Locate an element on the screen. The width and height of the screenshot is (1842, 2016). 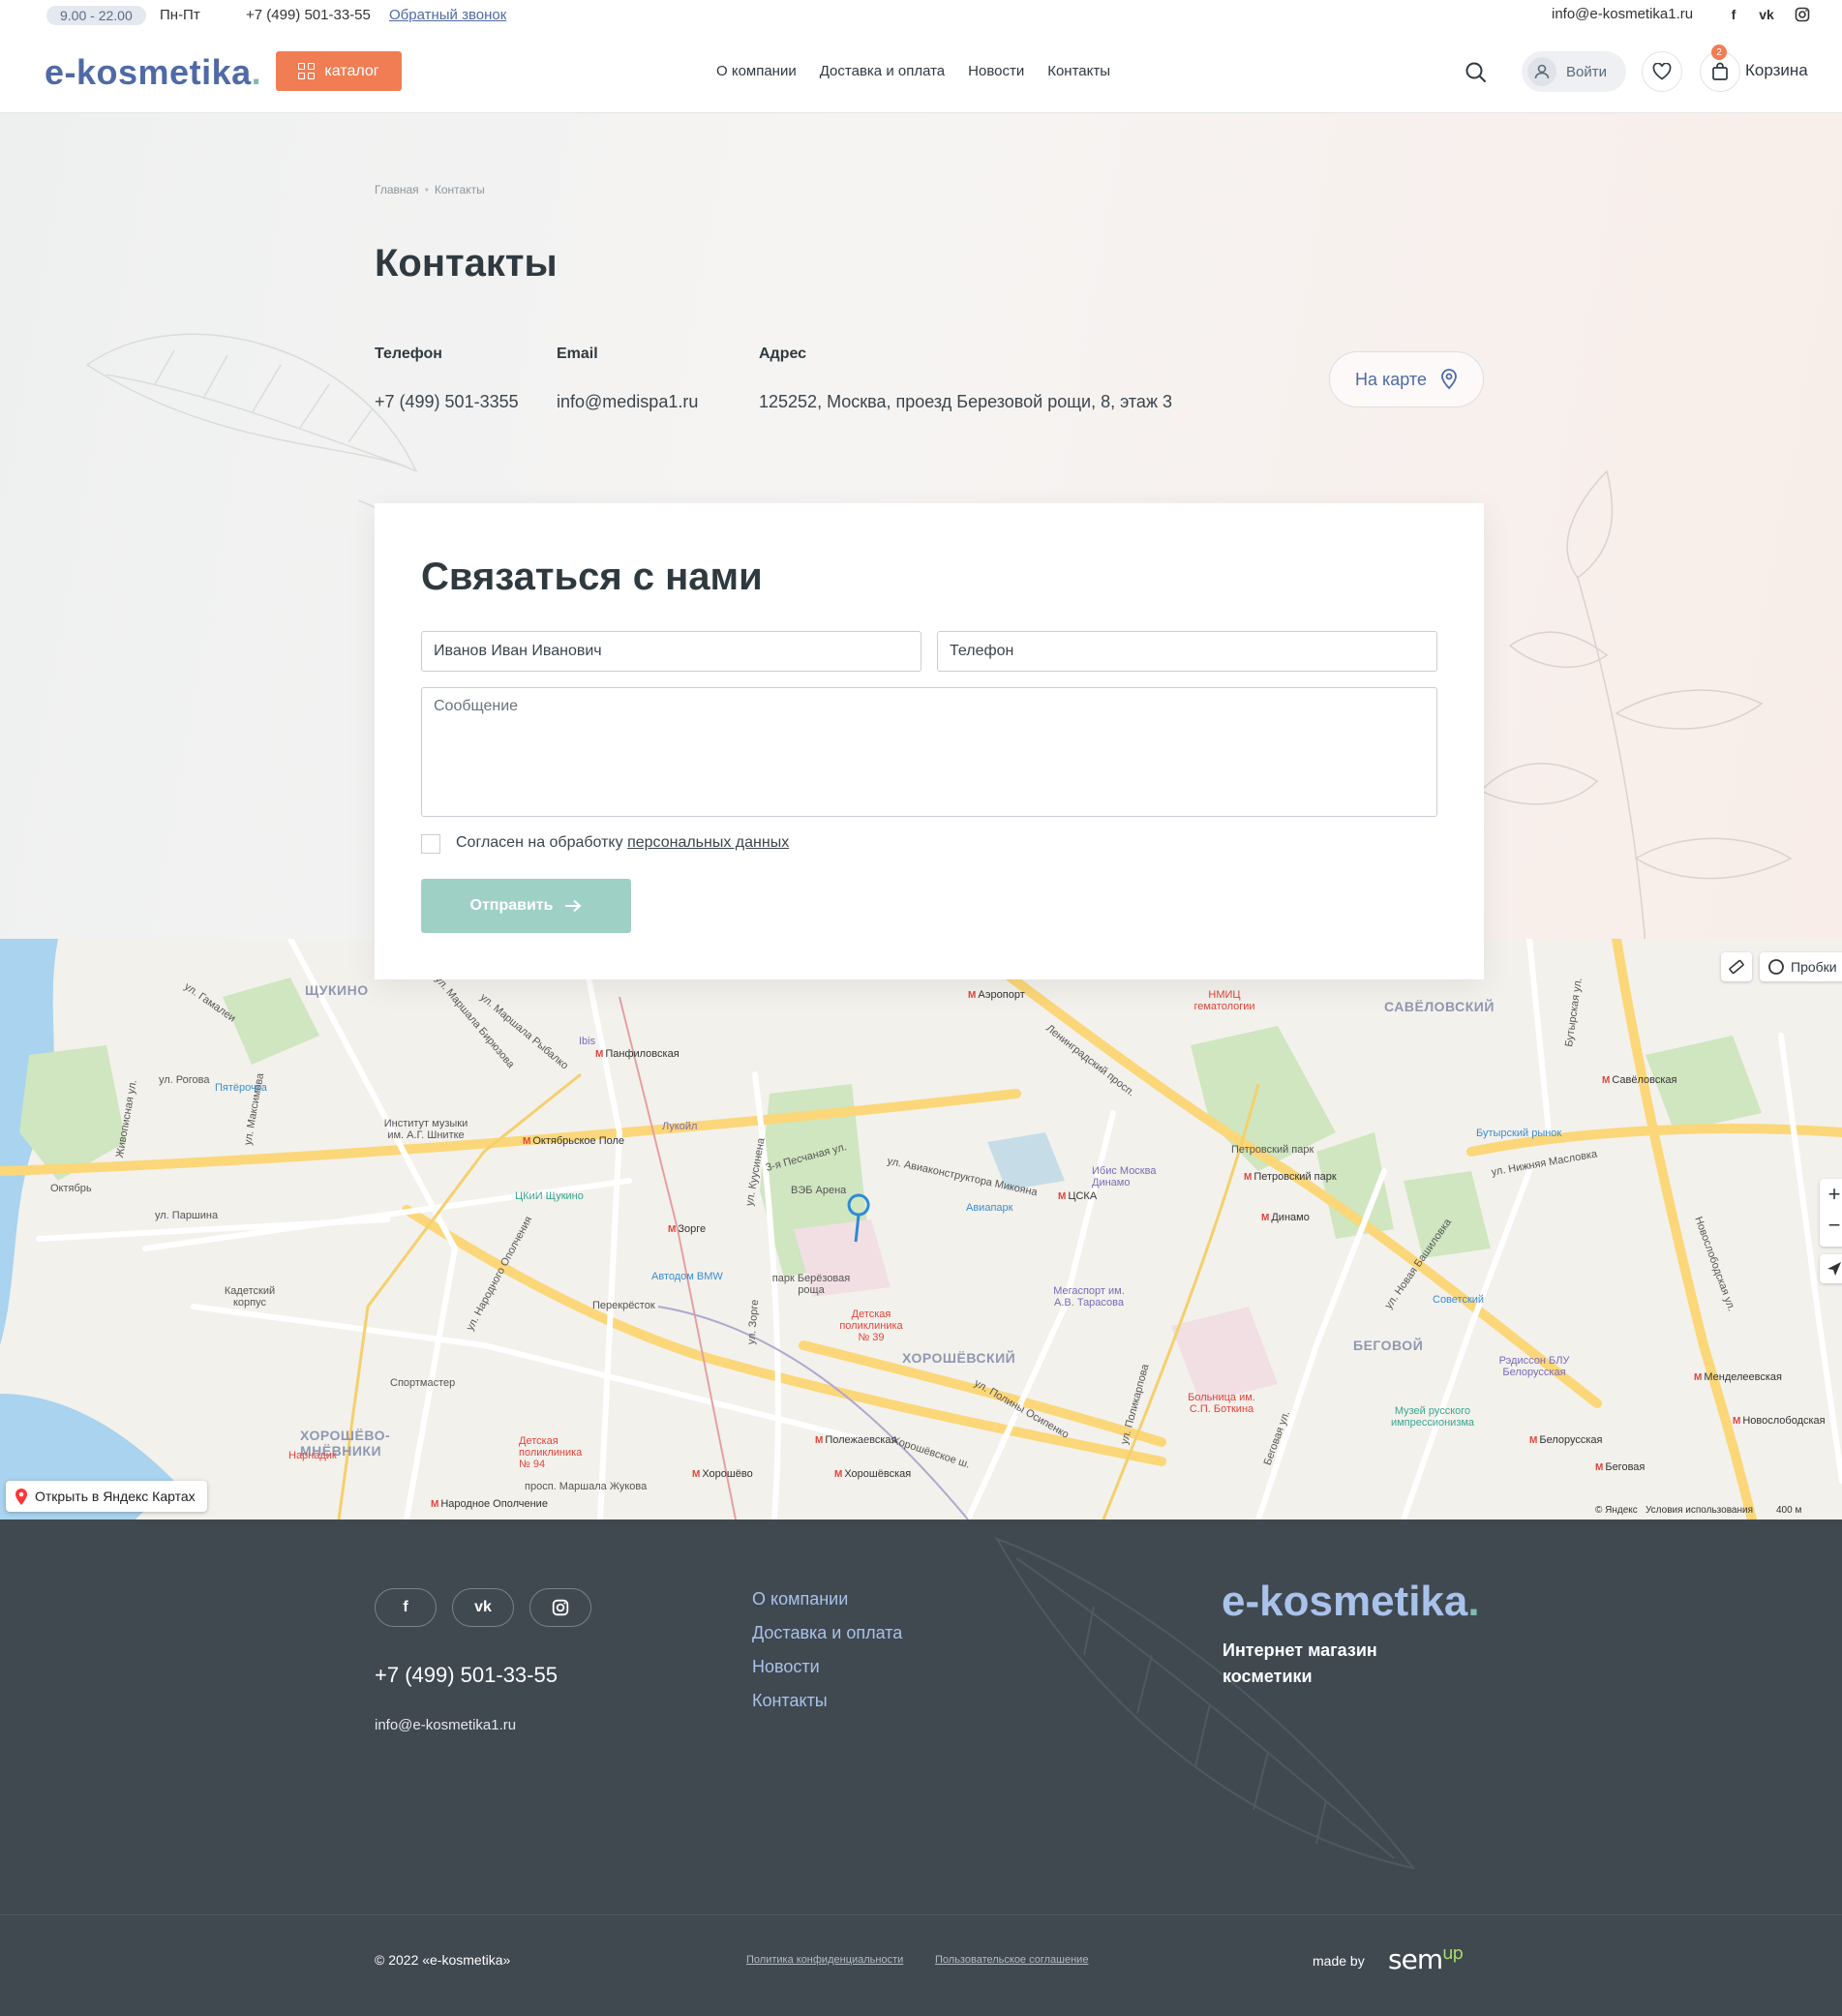
top-phone-link: +7 (499) 501-33-55 is located at coordinates (308, 15).